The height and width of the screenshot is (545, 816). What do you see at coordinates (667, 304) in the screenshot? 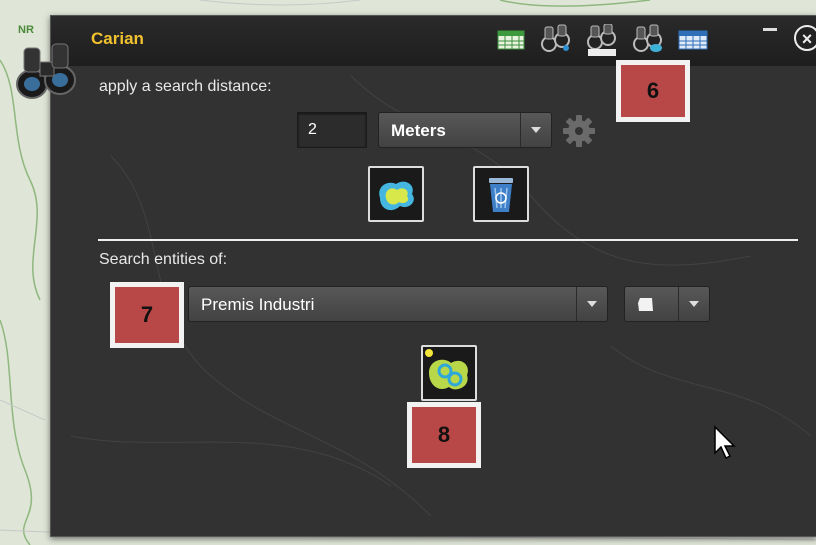
I see `geometry-type-select` at bounding box center [667, 304].